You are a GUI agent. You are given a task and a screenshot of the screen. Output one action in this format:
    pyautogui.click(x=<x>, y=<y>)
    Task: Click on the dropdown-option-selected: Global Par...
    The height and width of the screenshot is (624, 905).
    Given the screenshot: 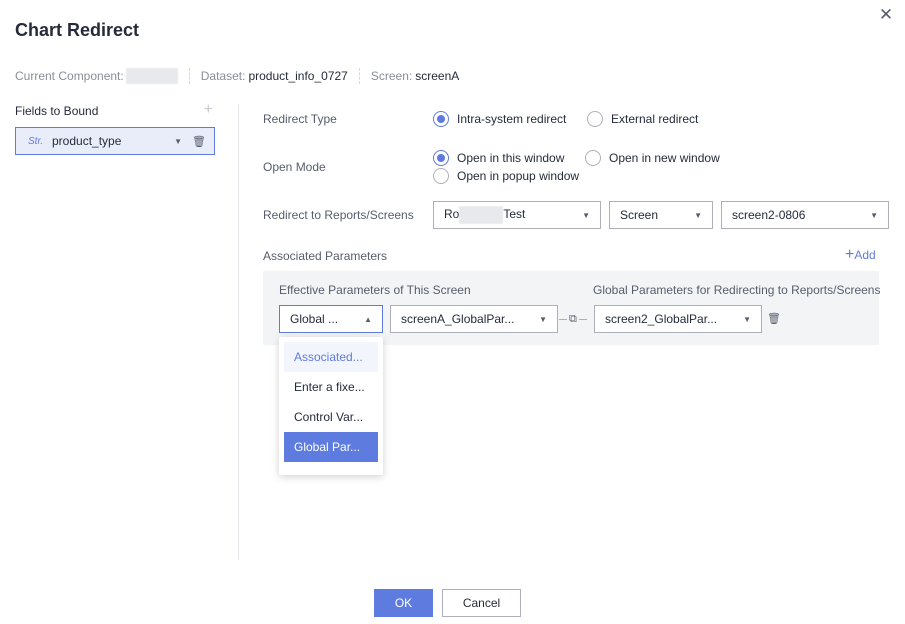 What is the action you would take?
    pyautogui.click(x=331, y=447)
    